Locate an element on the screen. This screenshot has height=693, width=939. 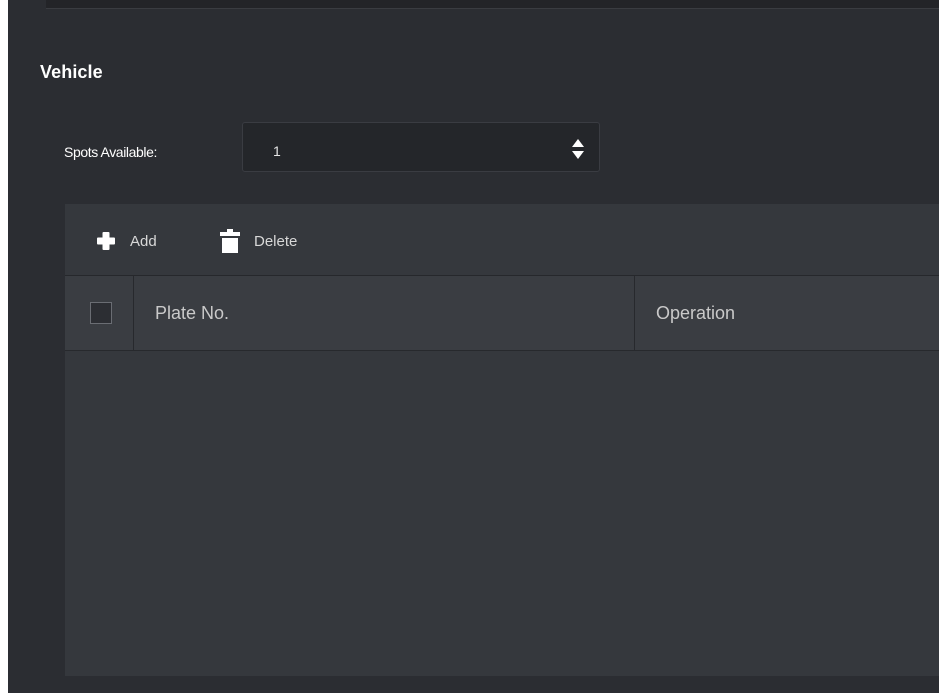
select-all-cell is located at coordinates (99, 313).